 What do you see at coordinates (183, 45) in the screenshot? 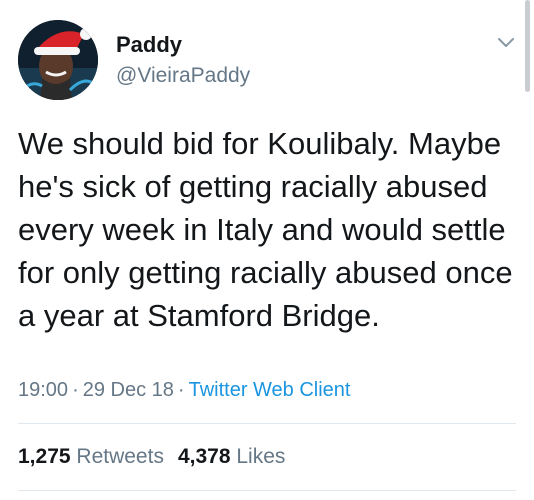
I see `author-display-name: Paddy` at bounding box center [183, 45].